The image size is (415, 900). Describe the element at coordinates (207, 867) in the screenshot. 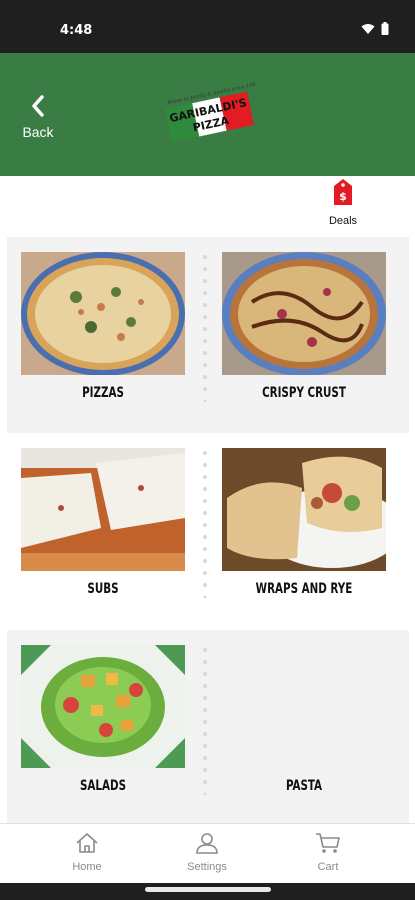

I see `nav-settings-label: Settings` at that location.